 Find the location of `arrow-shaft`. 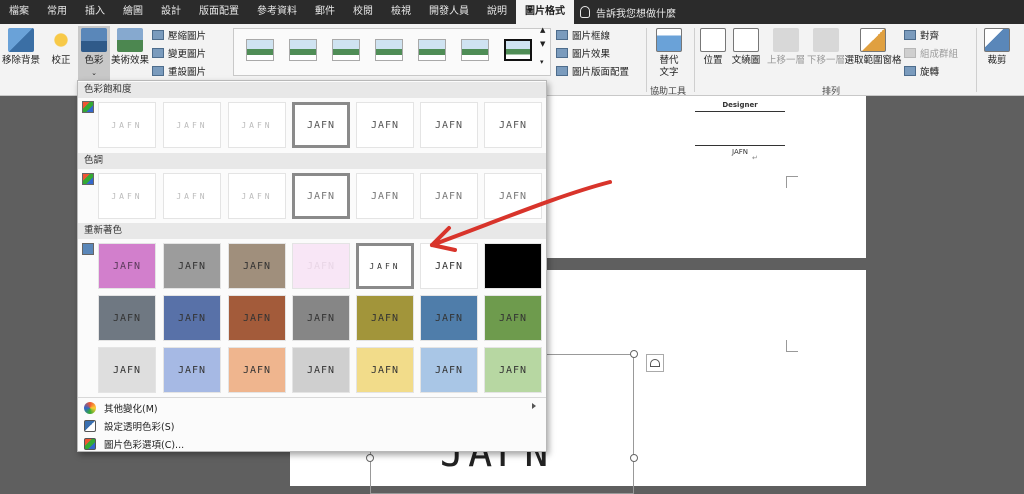

arrow-shaft is located at coordinates (521, 213).